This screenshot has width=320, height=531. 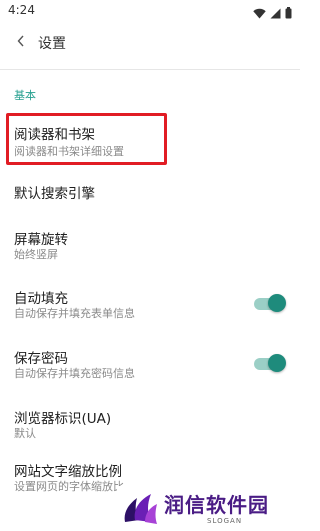 What do you see at coordinates (150, 364) in the screenshot?
I see `setting-save-password: 保存密码 自动保存并填充密码信息` at bounding box center [150, 364].